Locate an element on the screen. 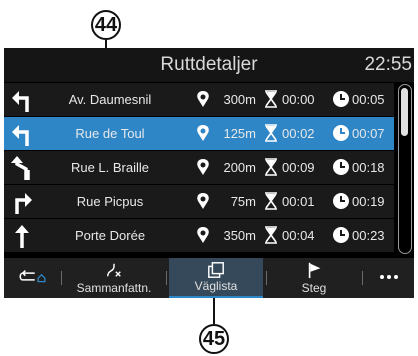  callout-45: 45 is located at coordinates (214, 339).